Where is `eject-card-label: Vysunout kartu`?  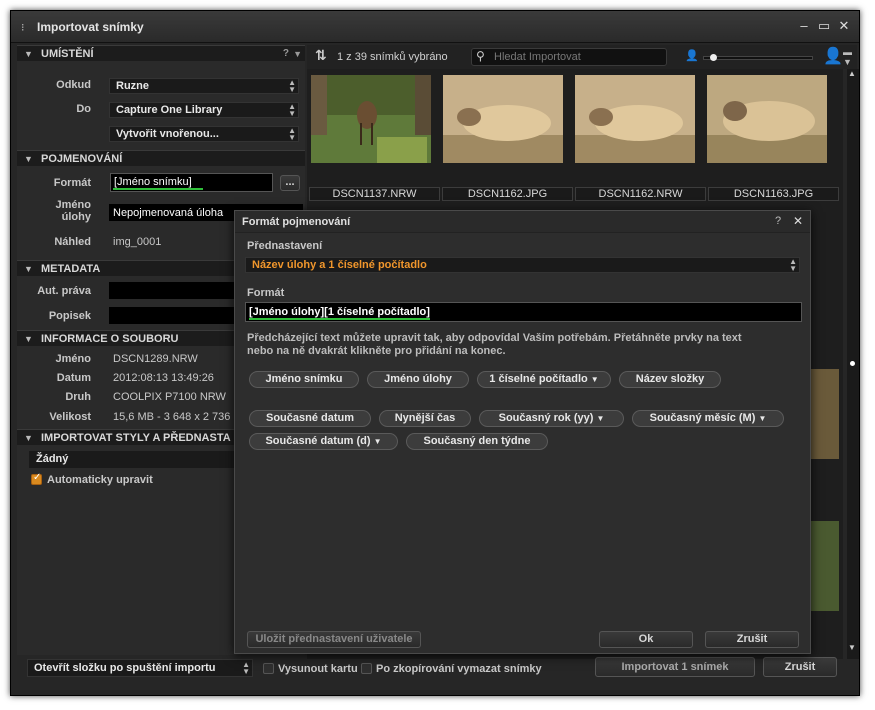
eject-card-label: Vysunout kartu is located at coordinates (318, 669).